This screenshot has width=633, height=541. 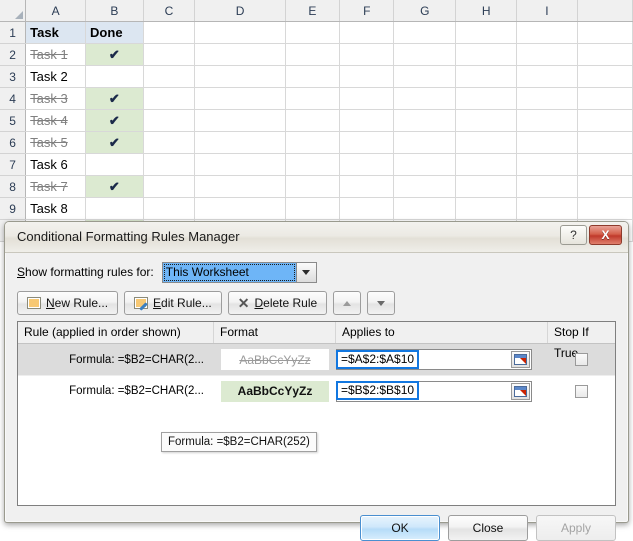 What do you see at coordinates (114, 11) in the screenshot?
I see `column-header-b: B` at bounding box center [114, 11].